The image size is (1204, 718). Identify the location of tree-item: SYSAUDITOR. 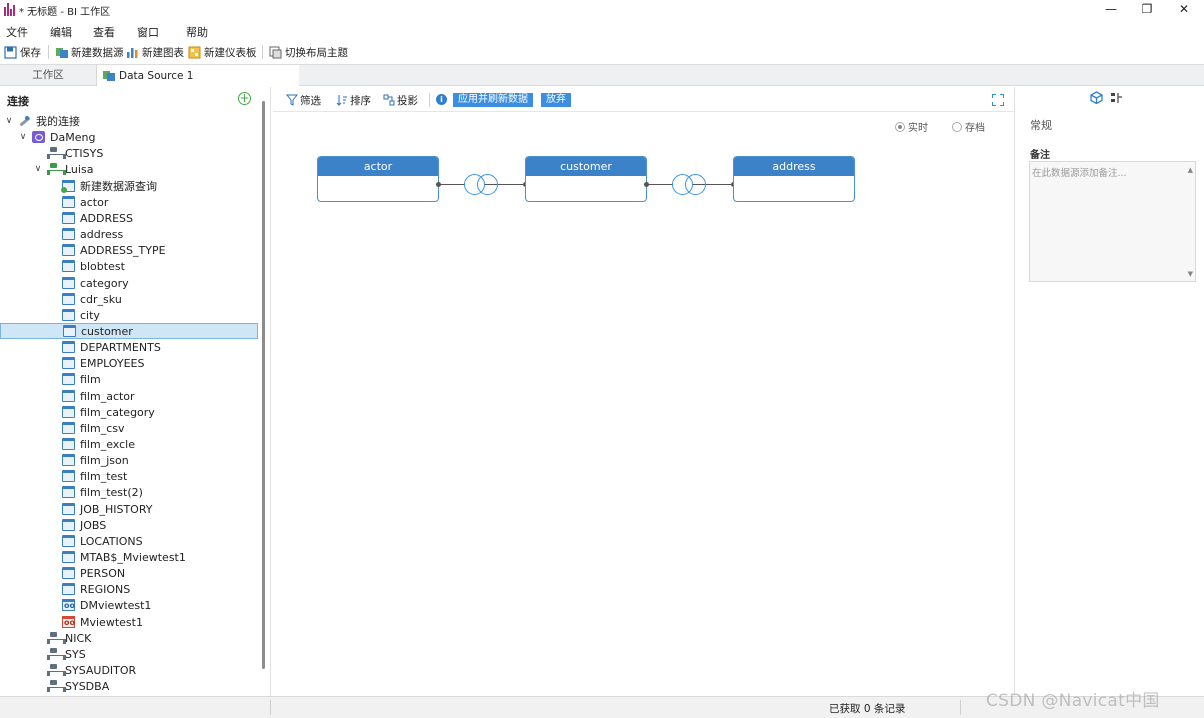
(129, 670).